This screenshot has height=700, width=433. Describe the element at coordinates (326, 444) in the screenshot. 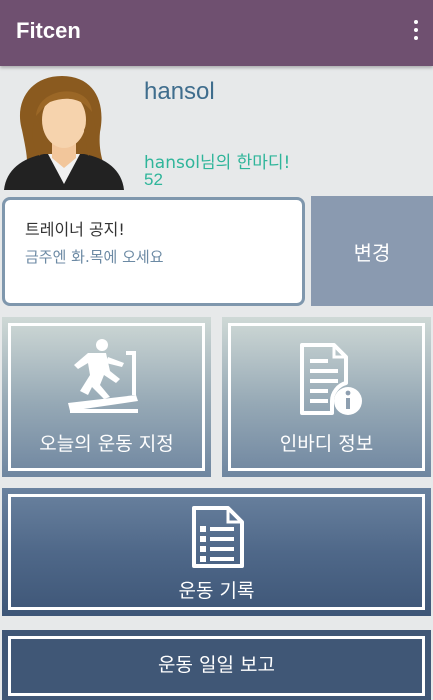

I see `tile-label: 인바디 정보` at that location.